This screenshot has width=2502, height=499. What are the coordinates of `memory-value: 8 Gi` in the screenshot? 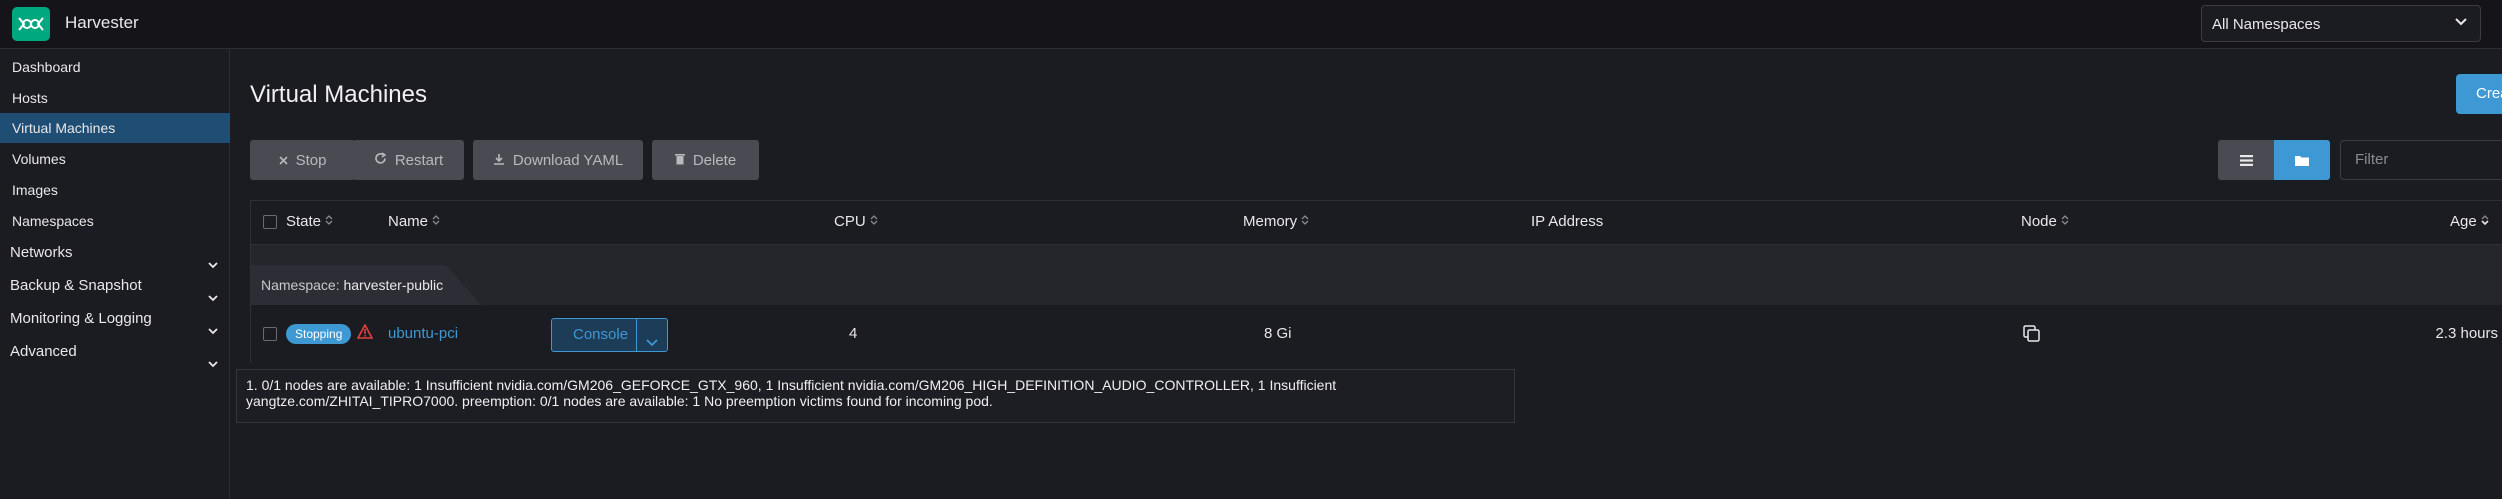 It's located at (1278, 333).